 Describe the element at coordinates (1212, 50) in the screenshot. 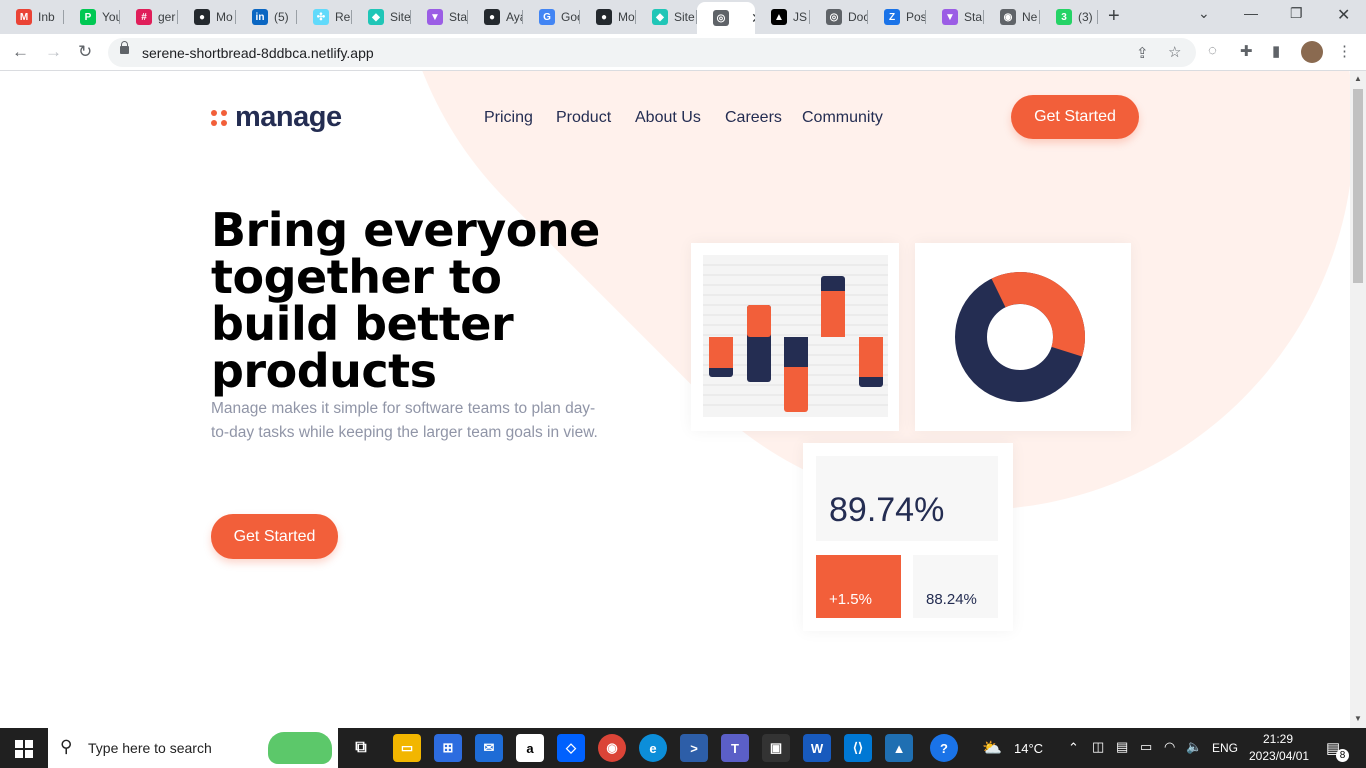

I see `extension-spinner-icon: ◌` at that location.